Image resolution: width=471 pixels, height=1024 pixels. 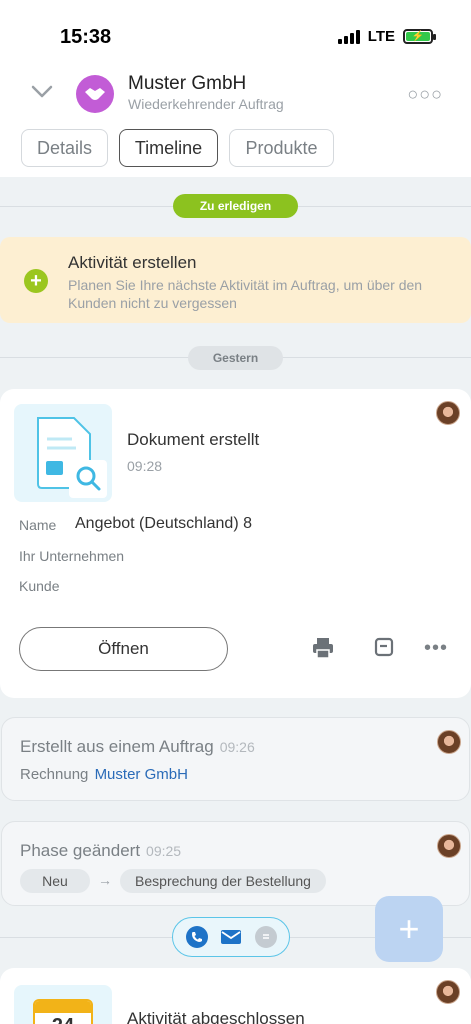 What do you see at coordinates (265, 937) in the screenshot?
I see `chat-icon` at bounding box center [265, 937].